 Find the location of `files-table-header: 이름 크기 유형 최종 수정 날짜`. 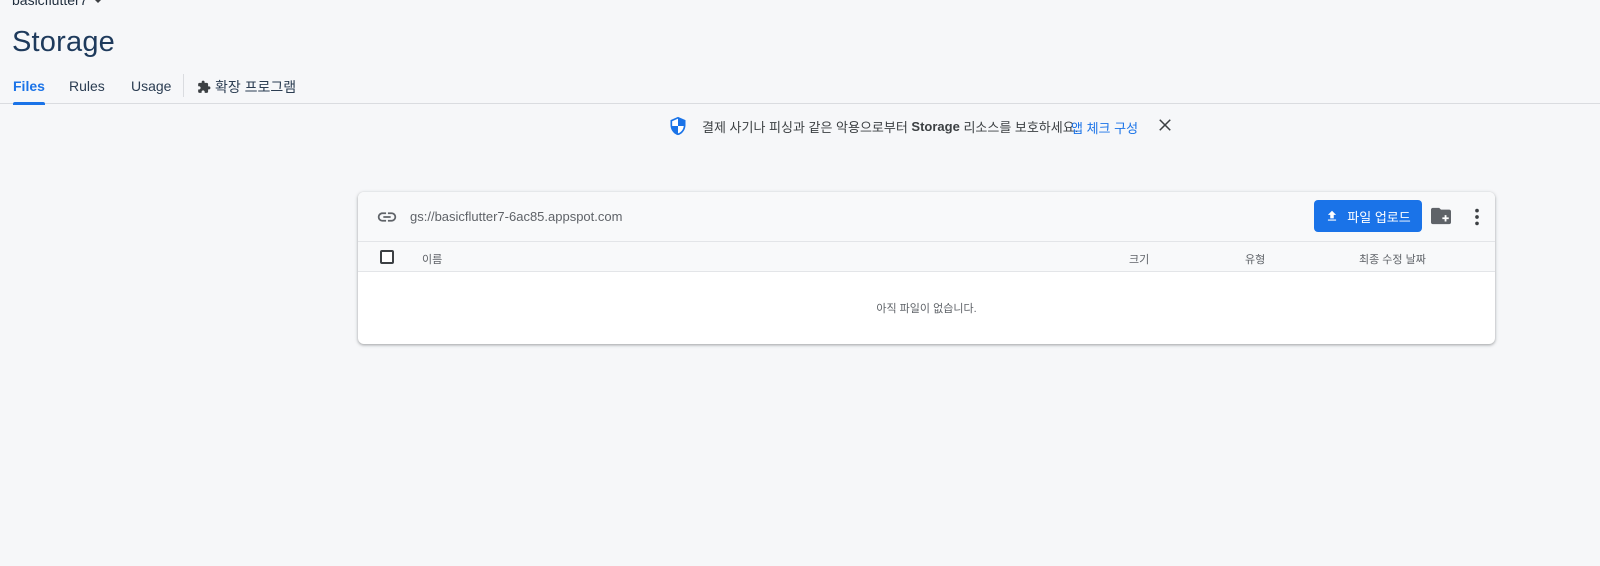

files-table-header: 이름 크기 유형 최종 수정 날짜 is located at coordinates (926, 257).